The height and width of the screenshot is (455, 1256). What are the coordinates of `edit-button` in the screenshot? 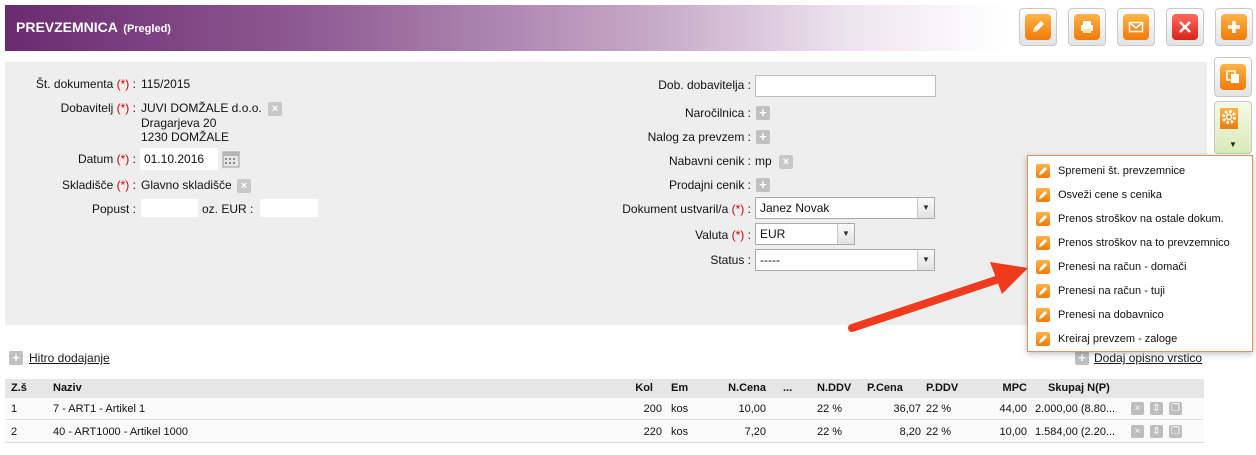 It's located at (1038, 27).